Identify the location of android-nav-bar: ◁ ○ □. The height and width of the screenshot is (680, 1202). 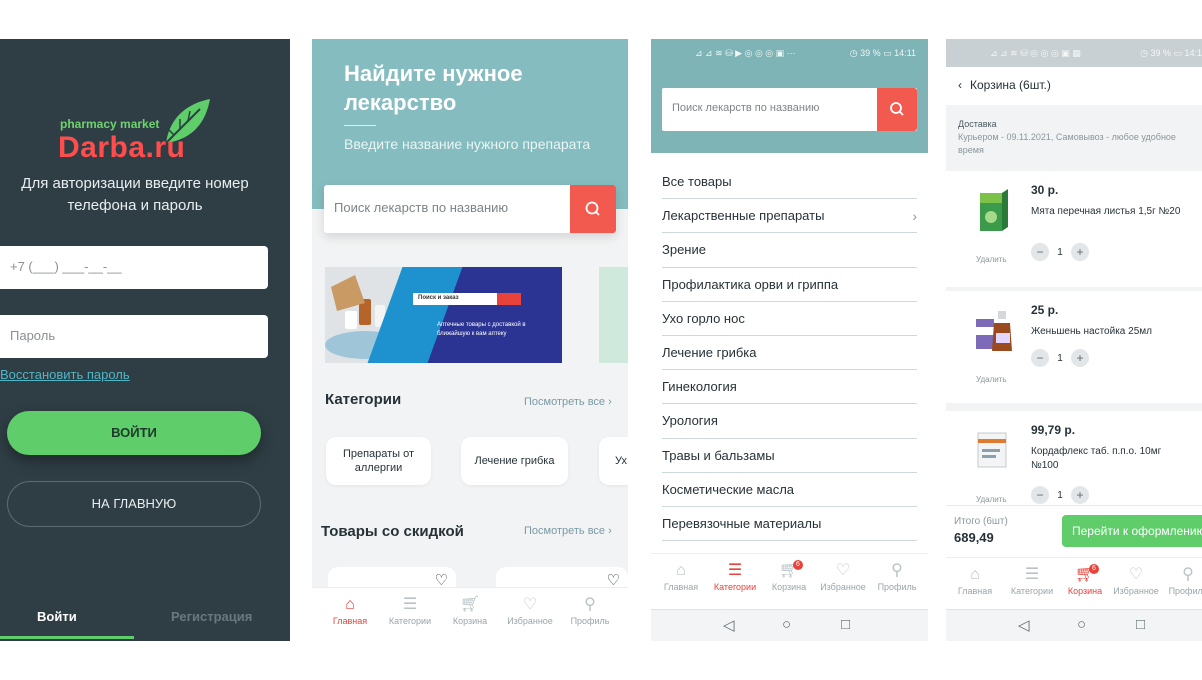
(789, 625).